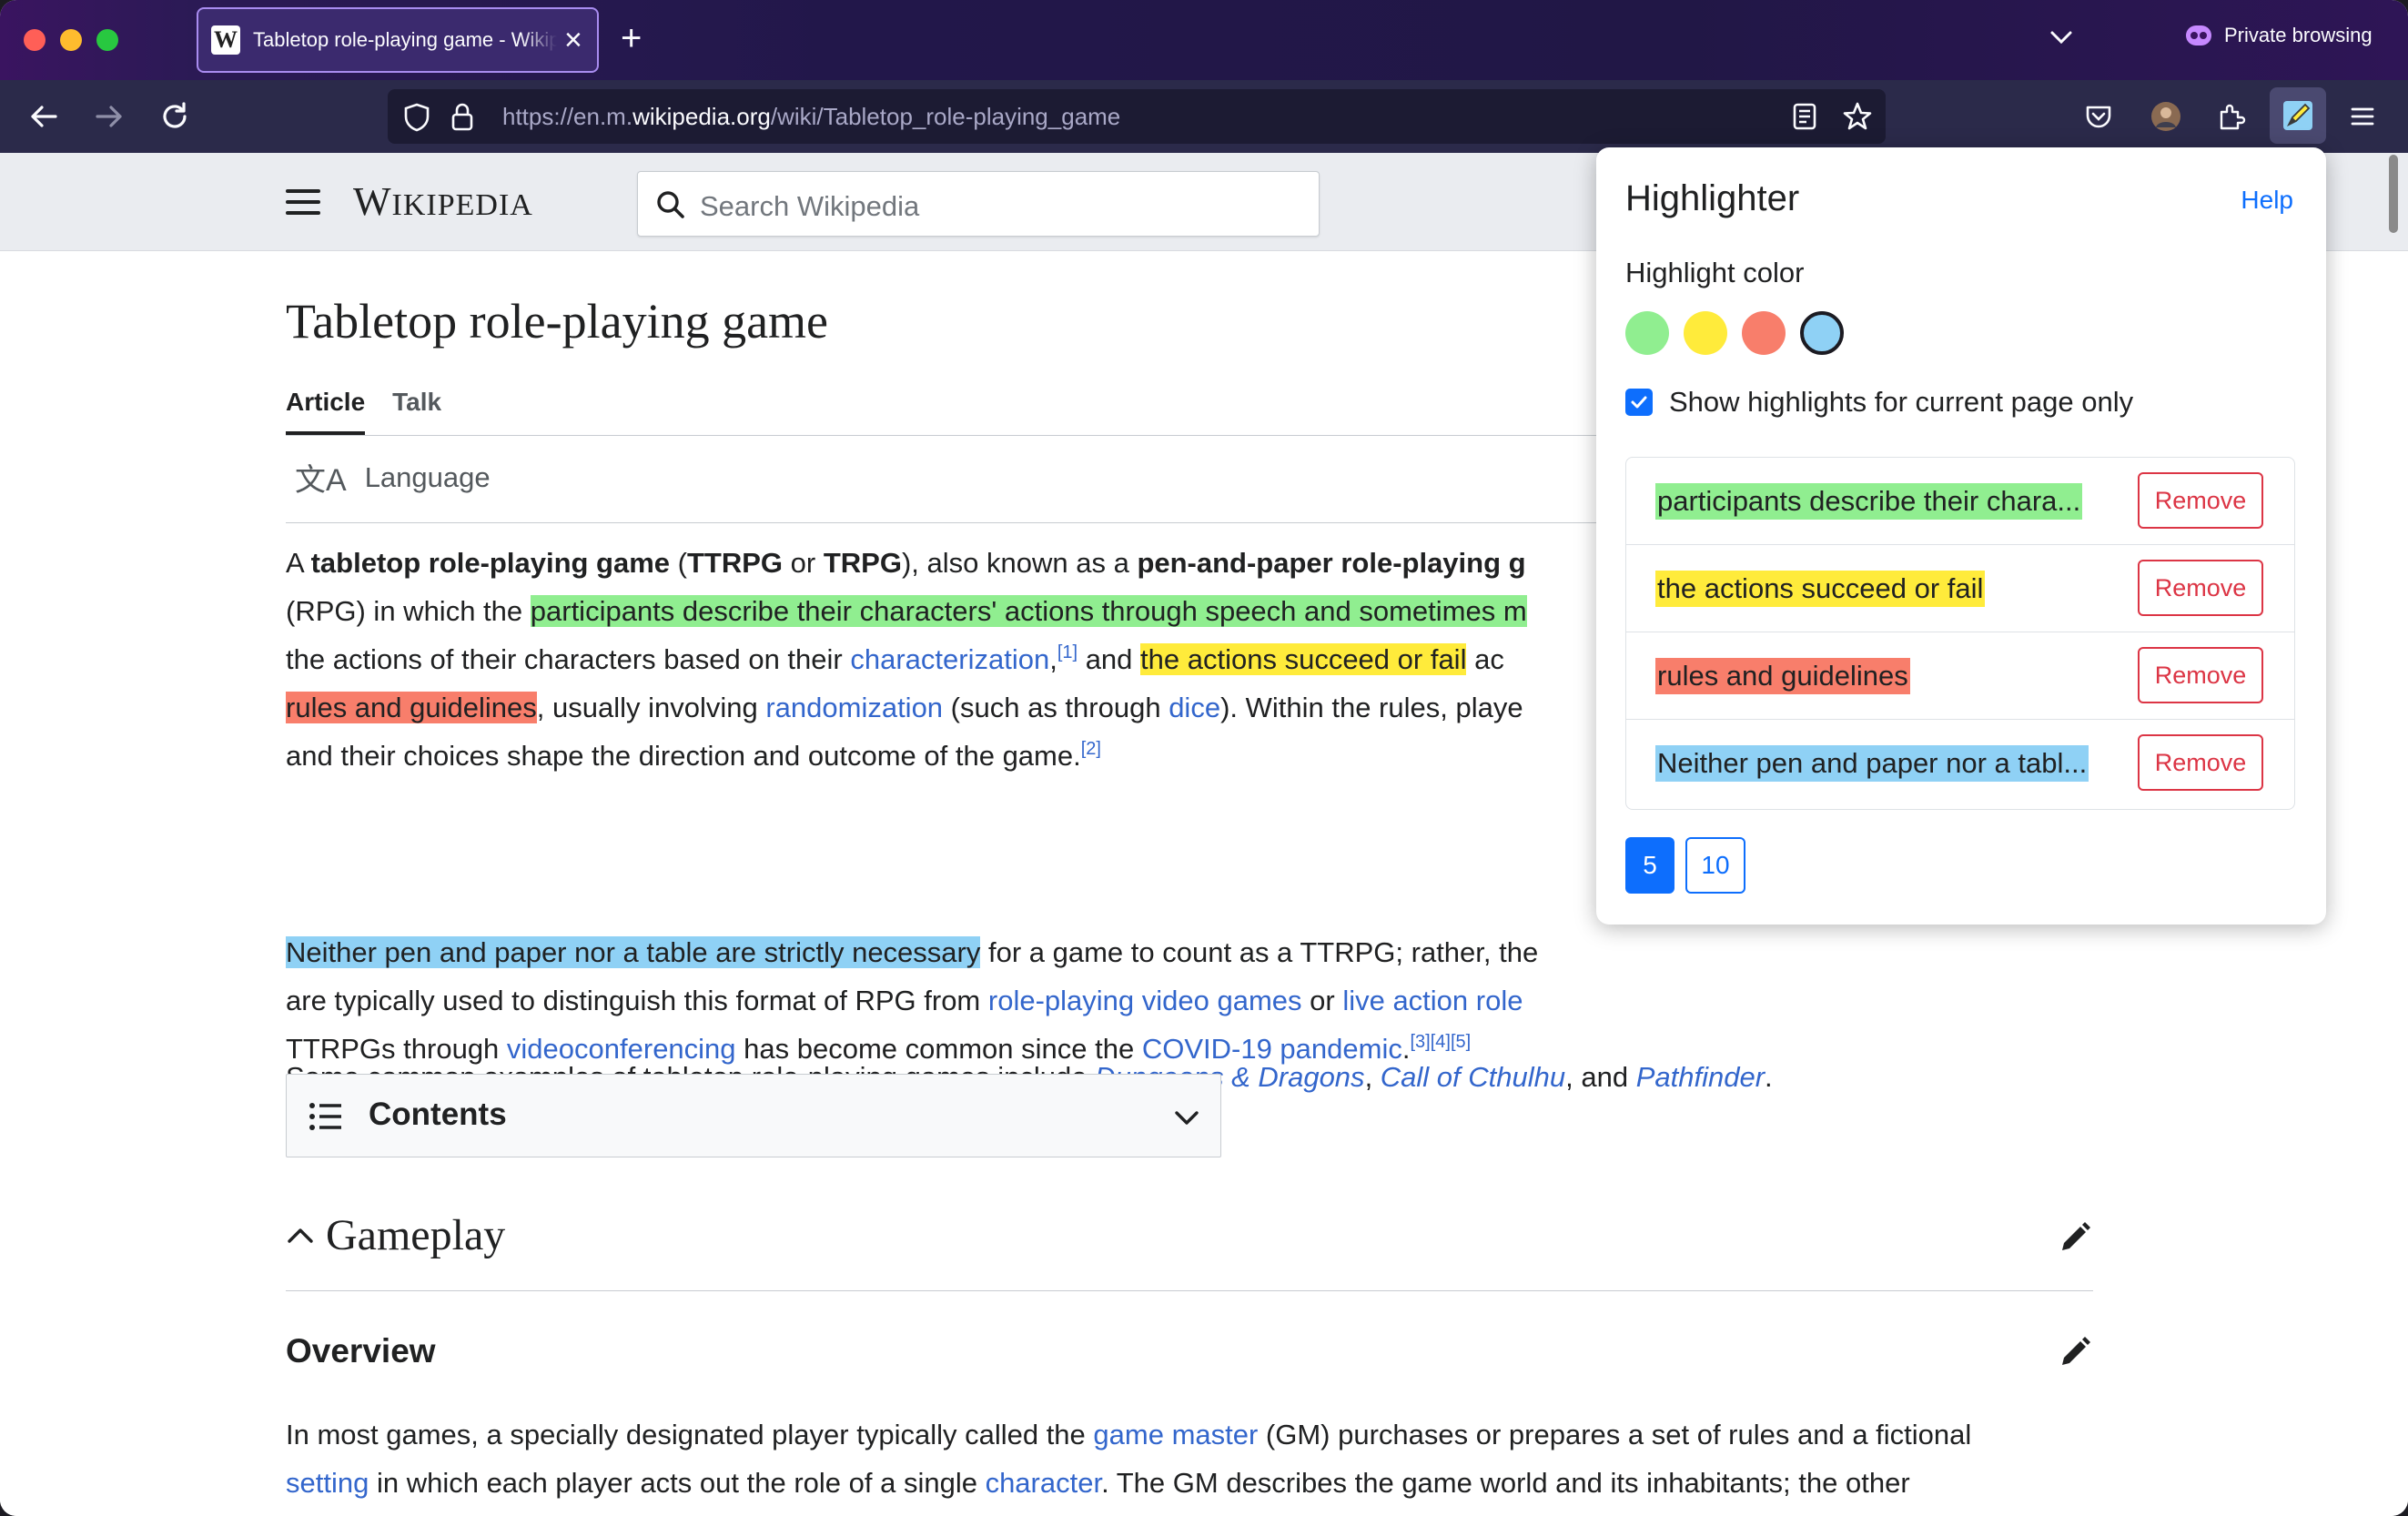  I want to click on zoom-window-button, so click(107, 40).